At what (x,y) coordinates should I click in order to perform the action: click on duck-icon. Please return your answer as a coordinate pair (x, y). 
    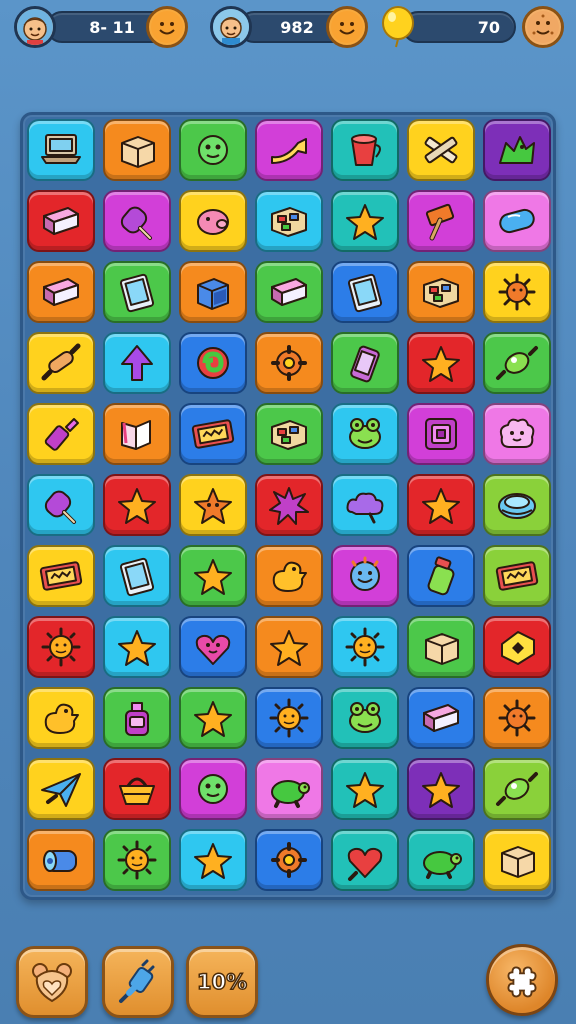
    Looking at the image, I should click on (289, 576).